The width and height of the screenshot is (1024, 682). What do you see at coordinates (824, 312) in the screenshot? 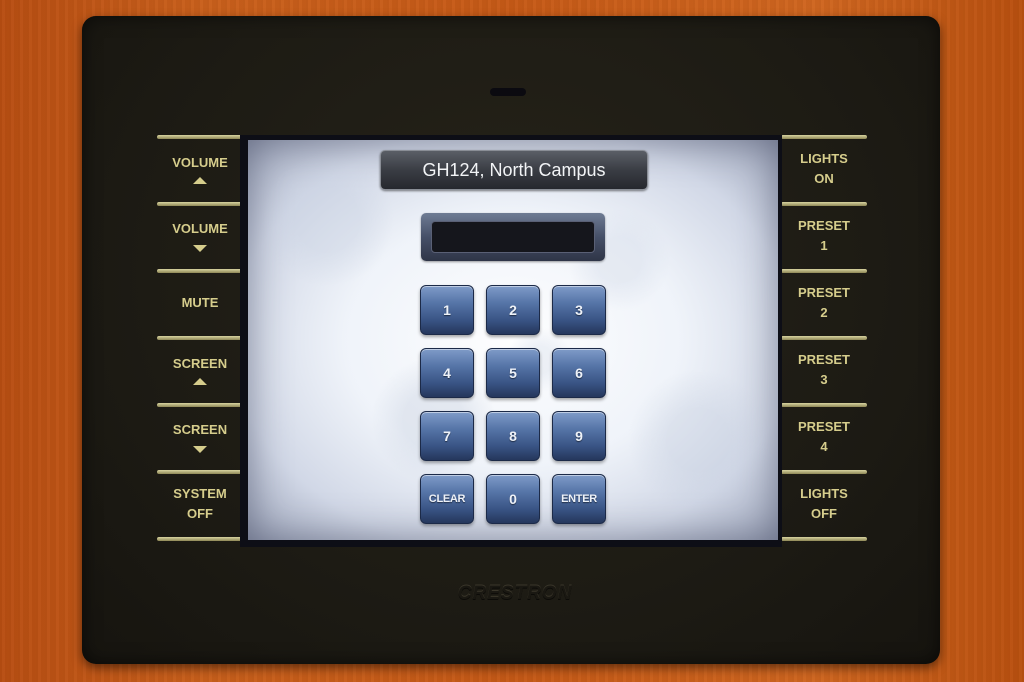
I see `button-label-line2: 2` at bounding box center [824, 312].